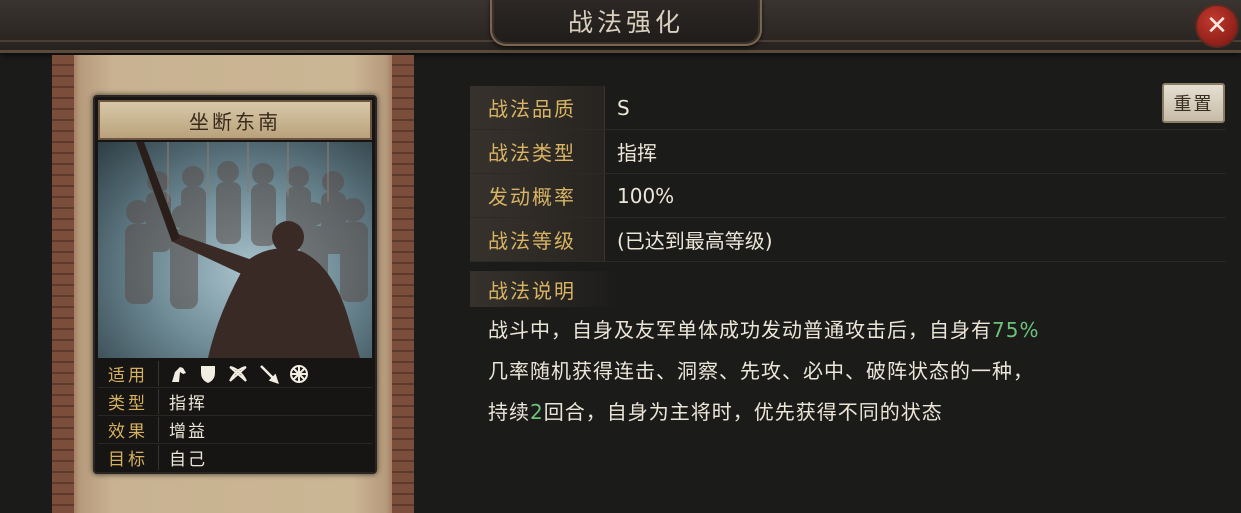 Image resolution: width=1241 pixels, height=513 pixels. What do you see at coordinates (743, 412) in the screenshot?
I see `description-part: 回合，自身为主将时，优先获得不同的状态` at bounding box center [743, 412].